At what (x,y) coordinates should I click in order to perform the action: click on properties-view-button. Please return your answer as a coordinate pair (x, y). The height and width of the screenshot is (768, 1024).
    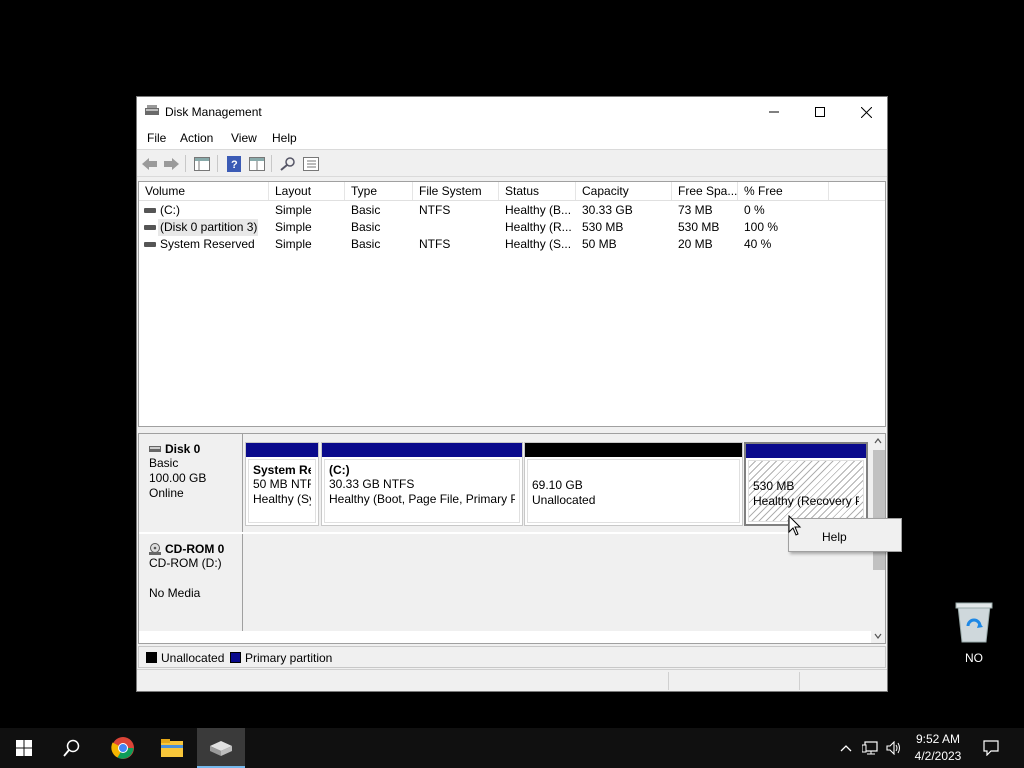
    Looking at the image, I should click on (257, 163).